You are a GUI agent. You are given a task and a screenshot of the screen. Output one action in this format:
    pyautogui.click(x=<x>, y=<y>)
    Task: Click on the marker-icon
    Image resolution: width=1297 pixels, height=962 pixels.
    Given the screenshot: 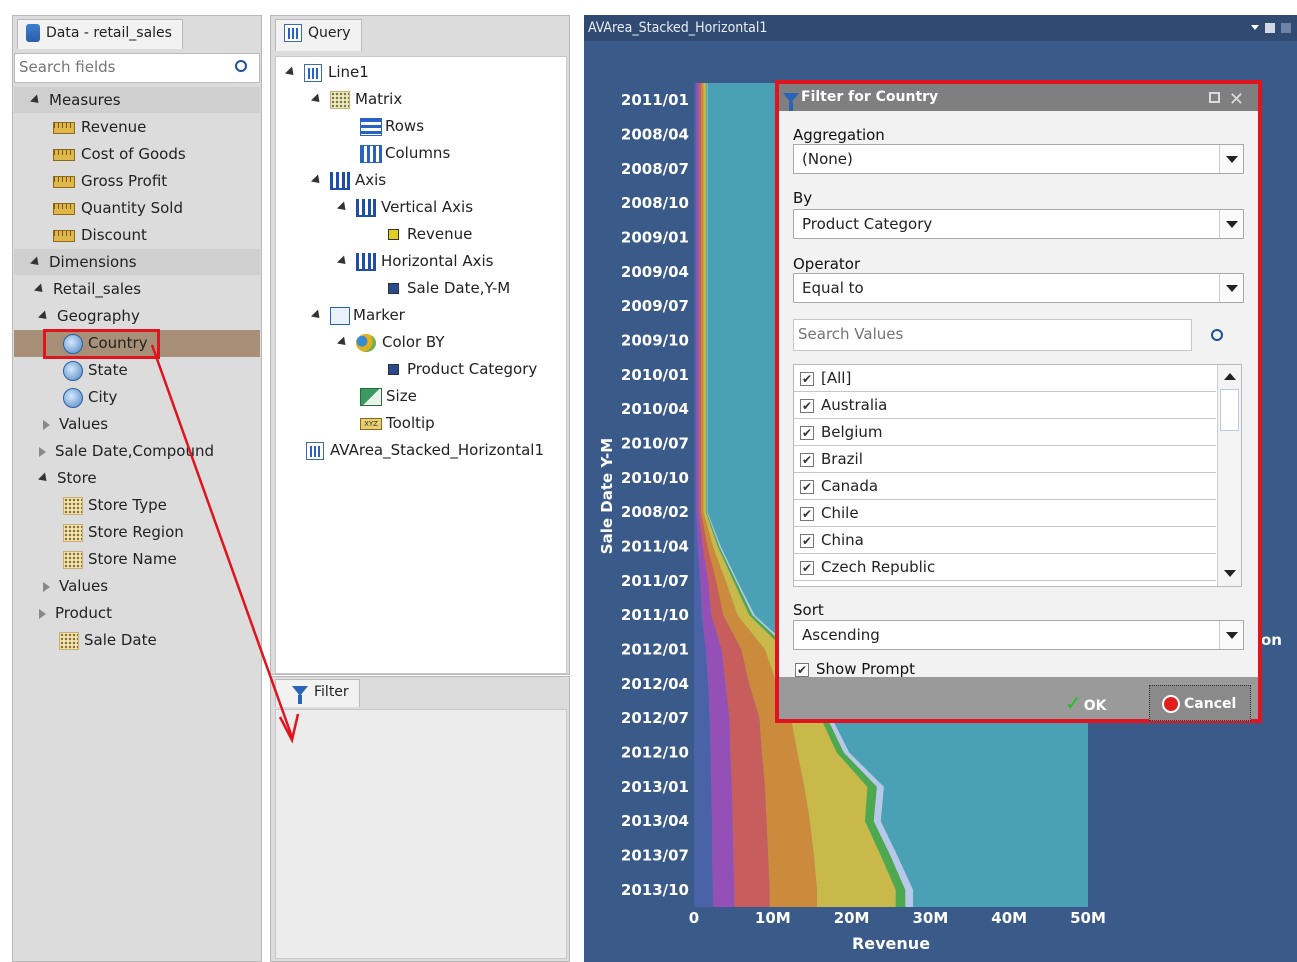 What is the action you would take?
    pyautogui.click(x=340, y=315)
    